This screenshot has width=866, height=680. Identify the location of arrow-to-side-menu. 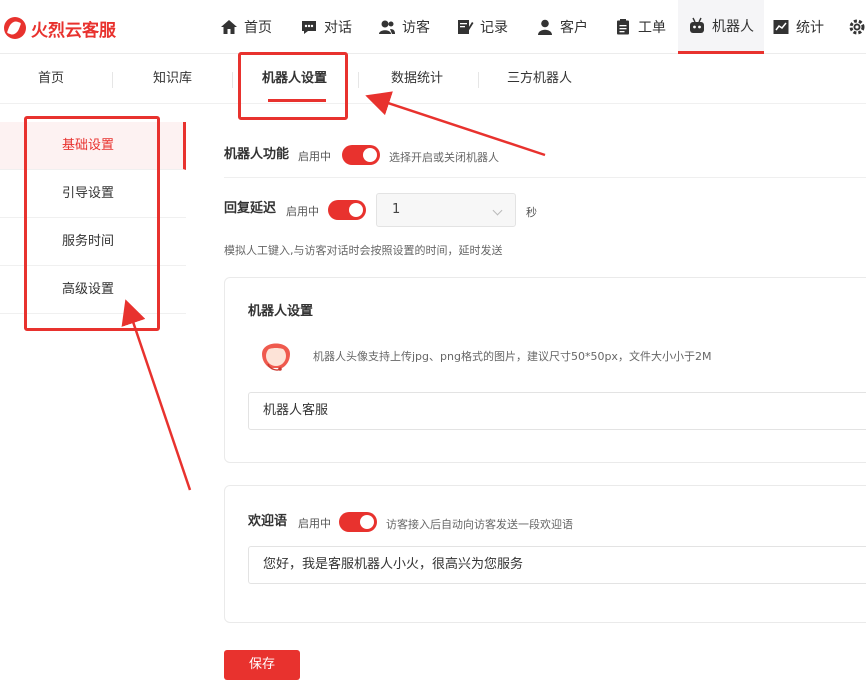
(156, 395).